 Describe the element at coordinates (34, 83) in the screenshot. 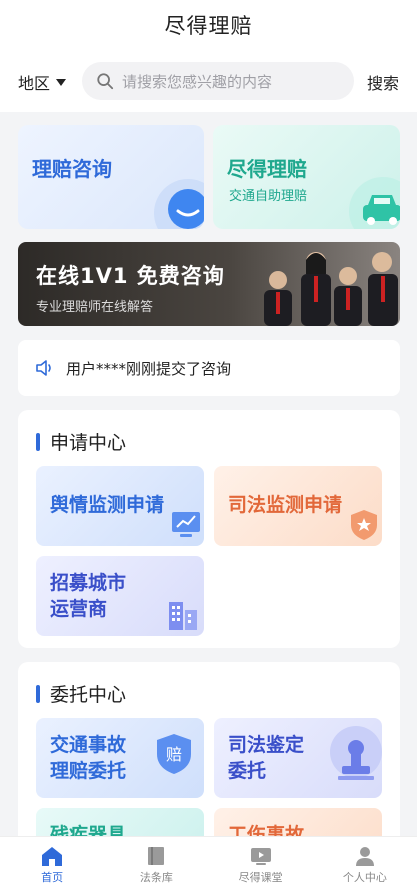

I see `region-label: 地区` at that location.